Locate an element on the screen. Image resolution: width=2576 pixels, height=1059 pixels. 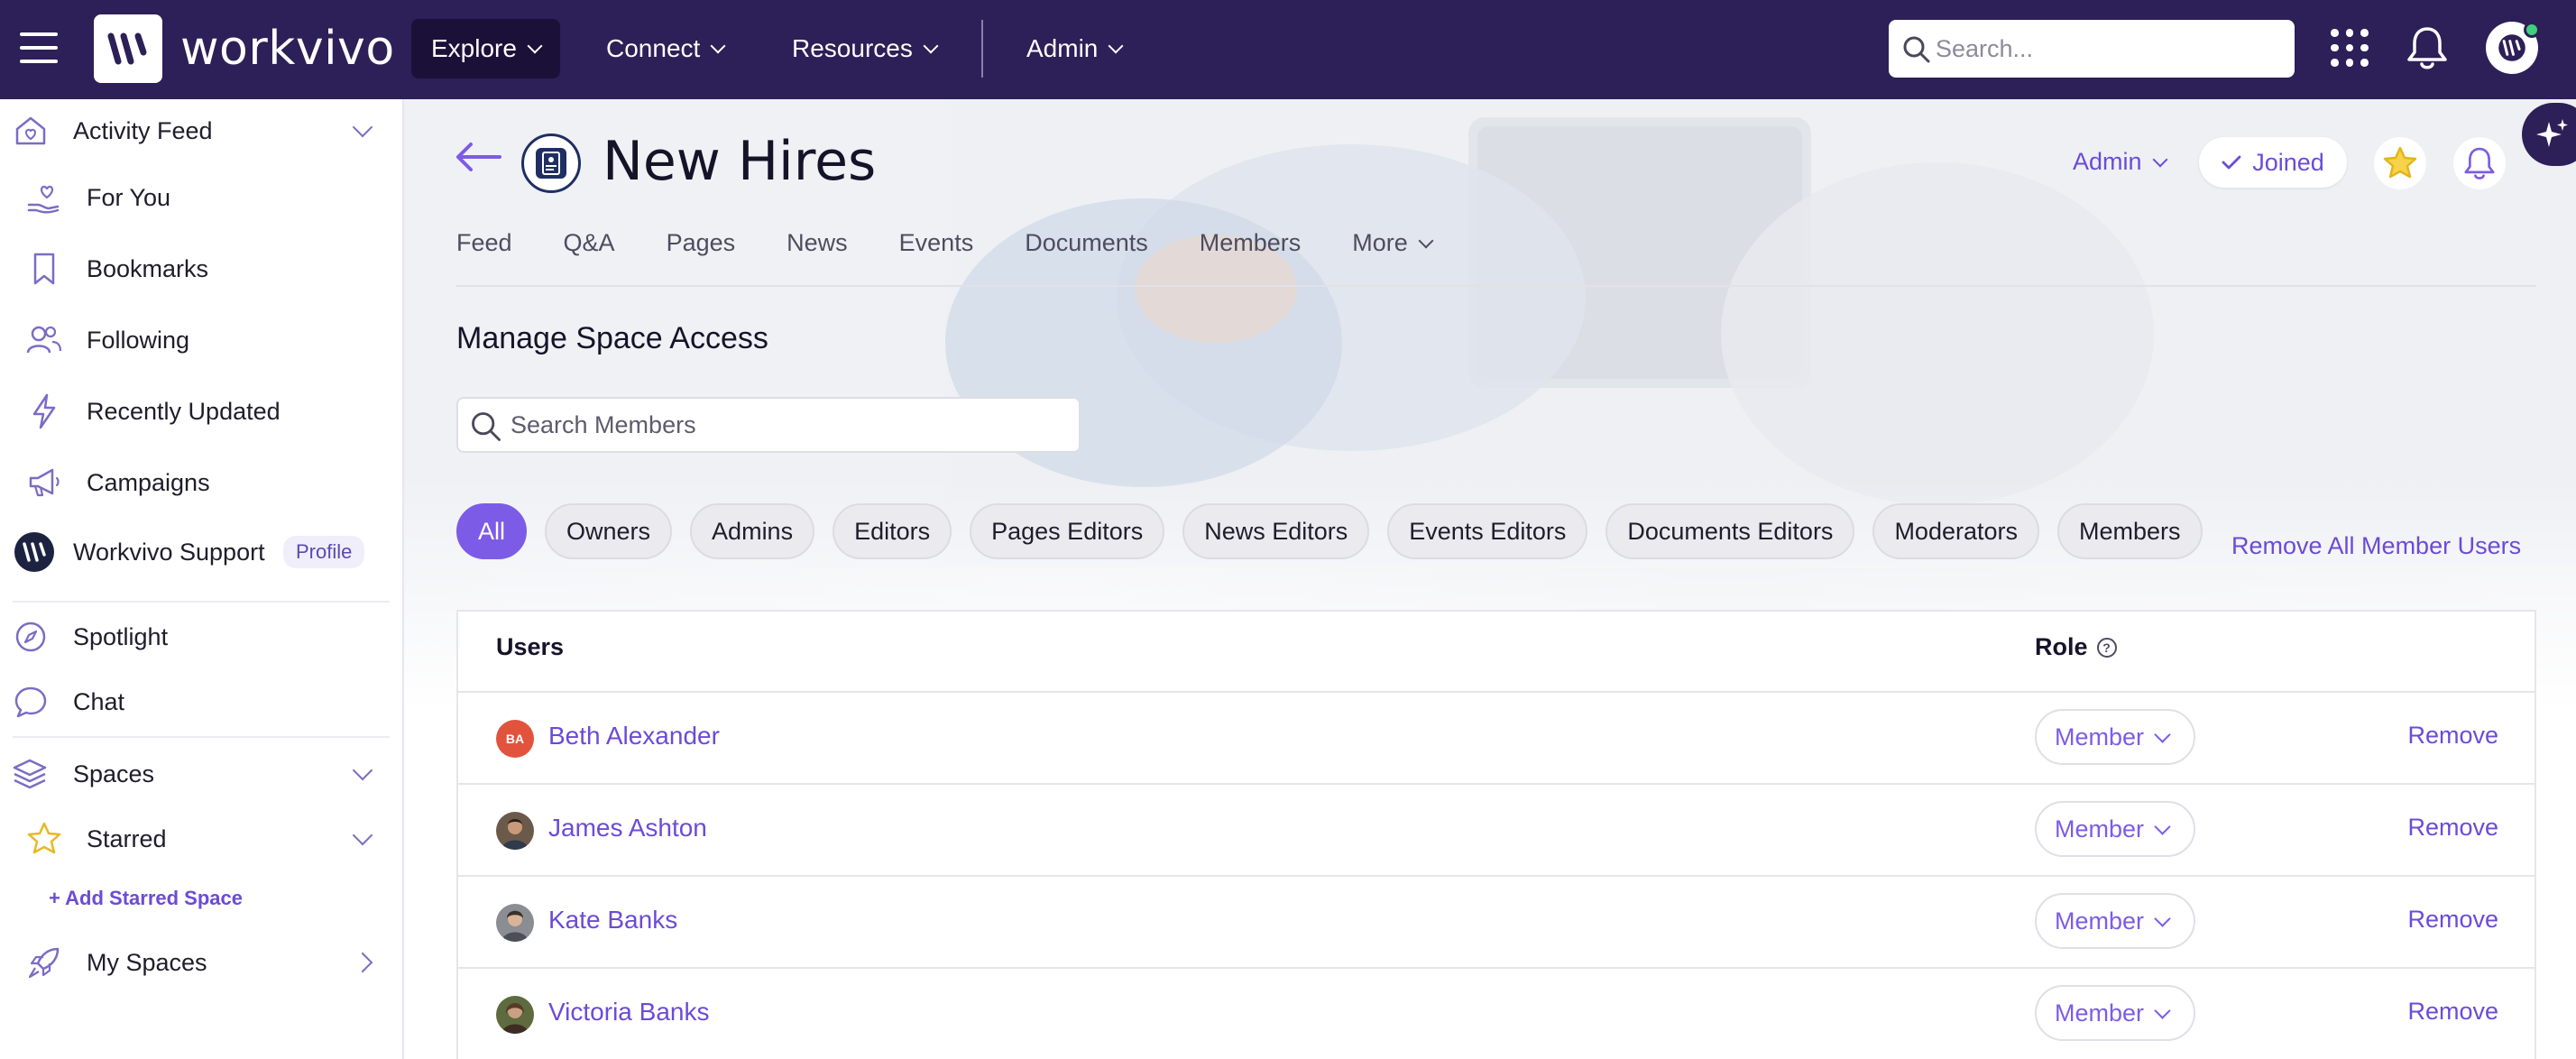
filter-chip-owners: Owners is located at coordinates (609, 531).